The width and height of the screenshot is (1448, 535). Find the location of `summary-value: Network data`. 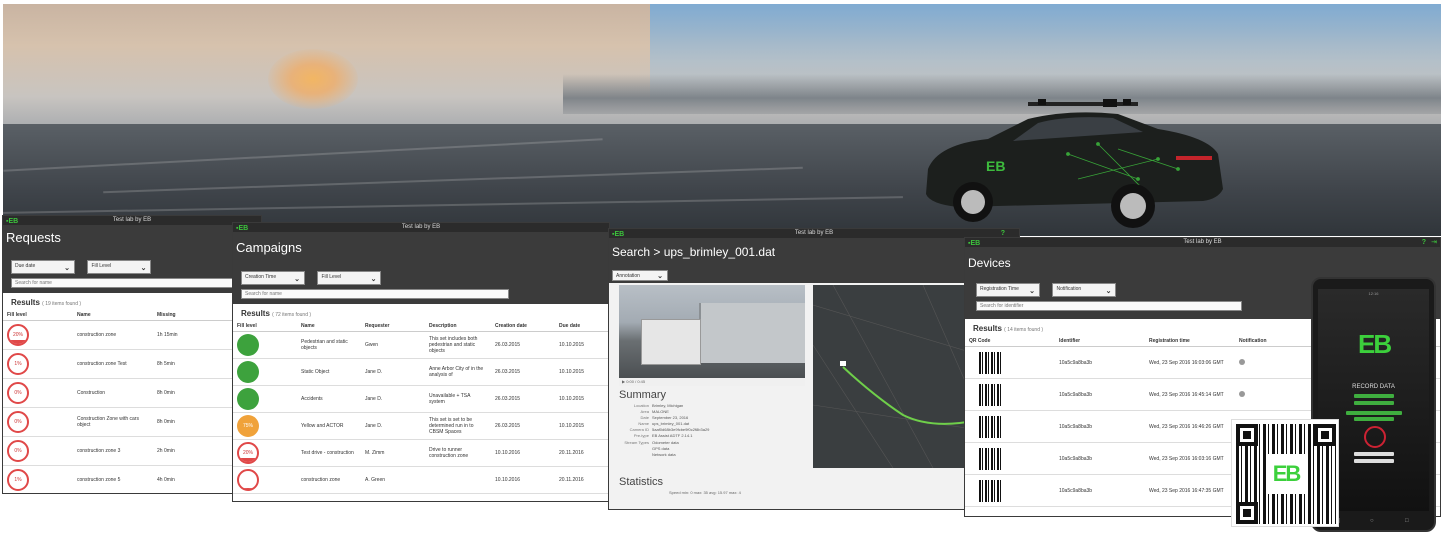

summary-value: Network data is located at coordinates (664, 454).